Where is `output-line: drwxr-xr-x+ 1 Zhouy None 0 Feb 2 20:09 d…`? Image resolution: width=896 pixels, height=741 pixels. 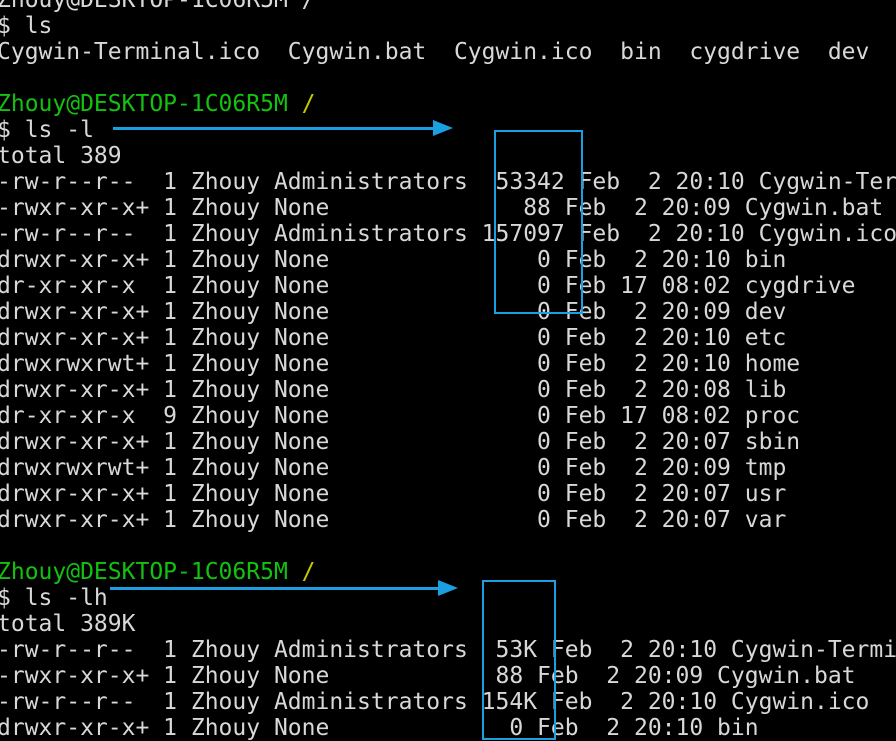
output-line: drwxr-xr-x+ 1 Zhouy None 0 Feb 2 20:09 d… is located at coordinates (393, 312).